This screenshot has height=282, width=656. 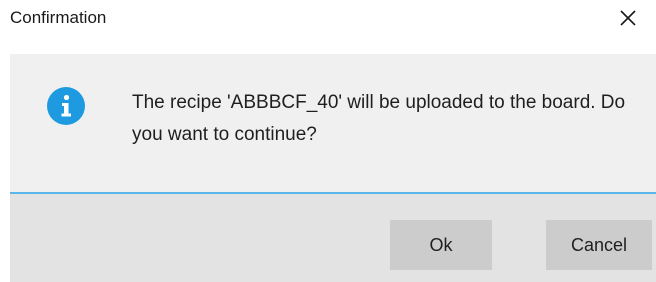 What do you see at coordinates (599, 245) in the screenshot?
I see `cancel-button: Cancel` at bounding box center [599, 245].